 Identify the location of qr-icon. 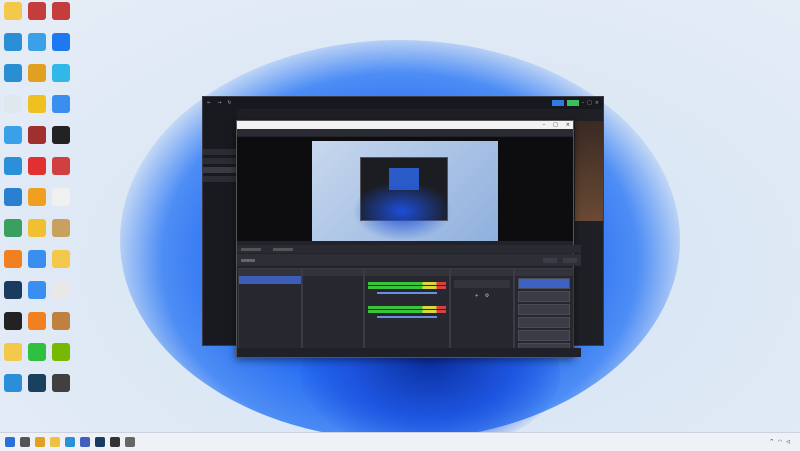
(61, 135).